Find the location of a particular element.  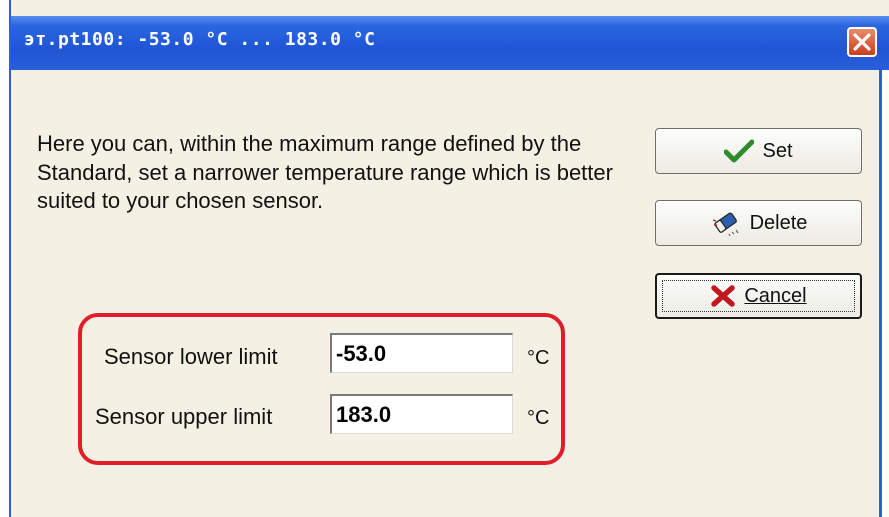

close-icon is located at coordinates (862, 42).